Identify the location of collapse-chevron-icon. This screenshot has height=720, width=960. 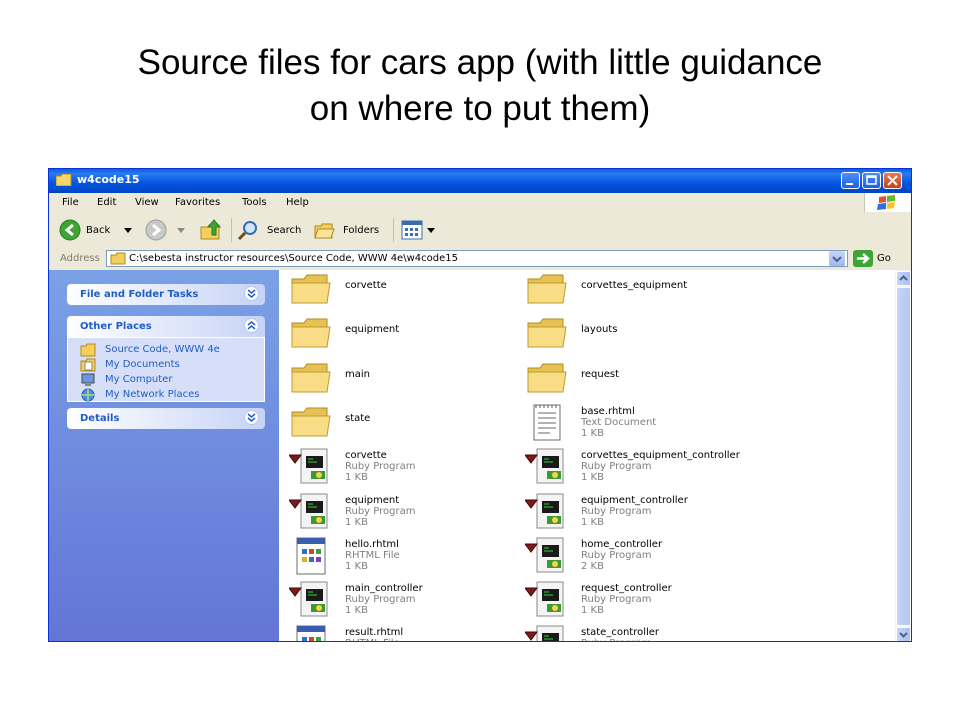
(251, 325).